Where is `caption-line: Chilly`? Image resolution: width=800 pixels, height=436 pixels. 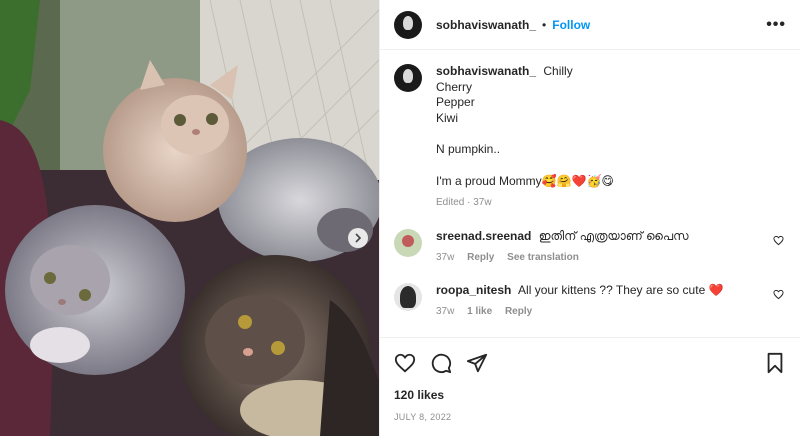 caption-line: Chilly is located at coordinates (558, 71).